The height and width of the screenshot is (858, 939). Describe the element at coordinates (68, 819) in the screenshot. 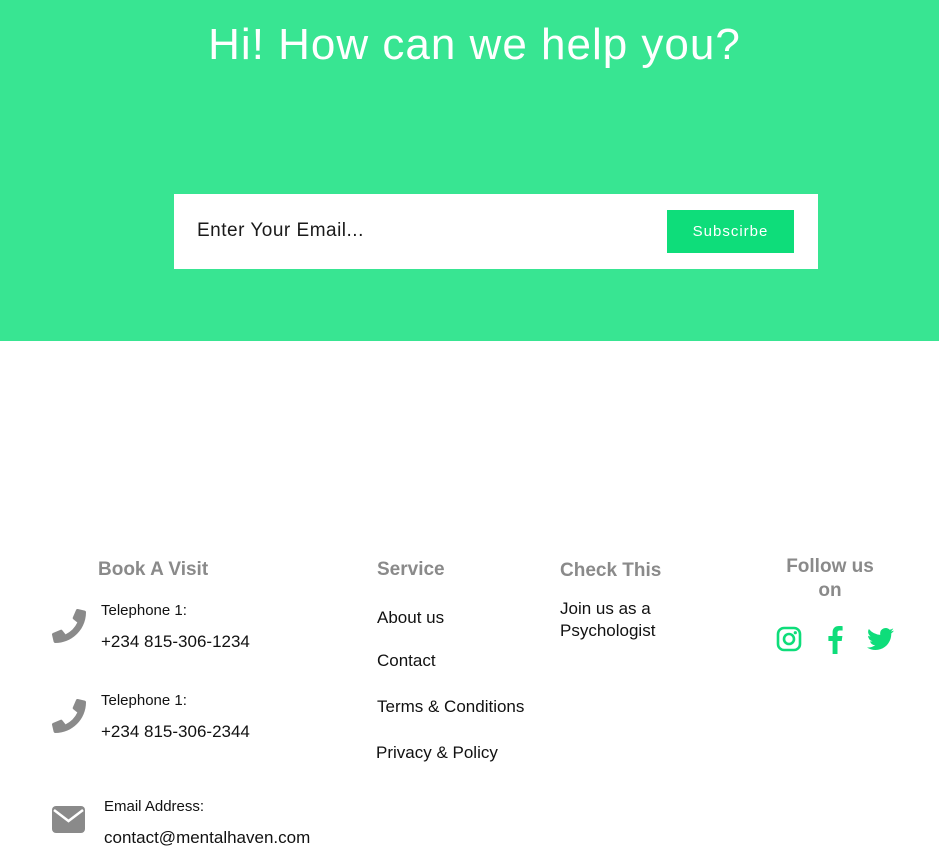

I see `envelope-icon` at that location.